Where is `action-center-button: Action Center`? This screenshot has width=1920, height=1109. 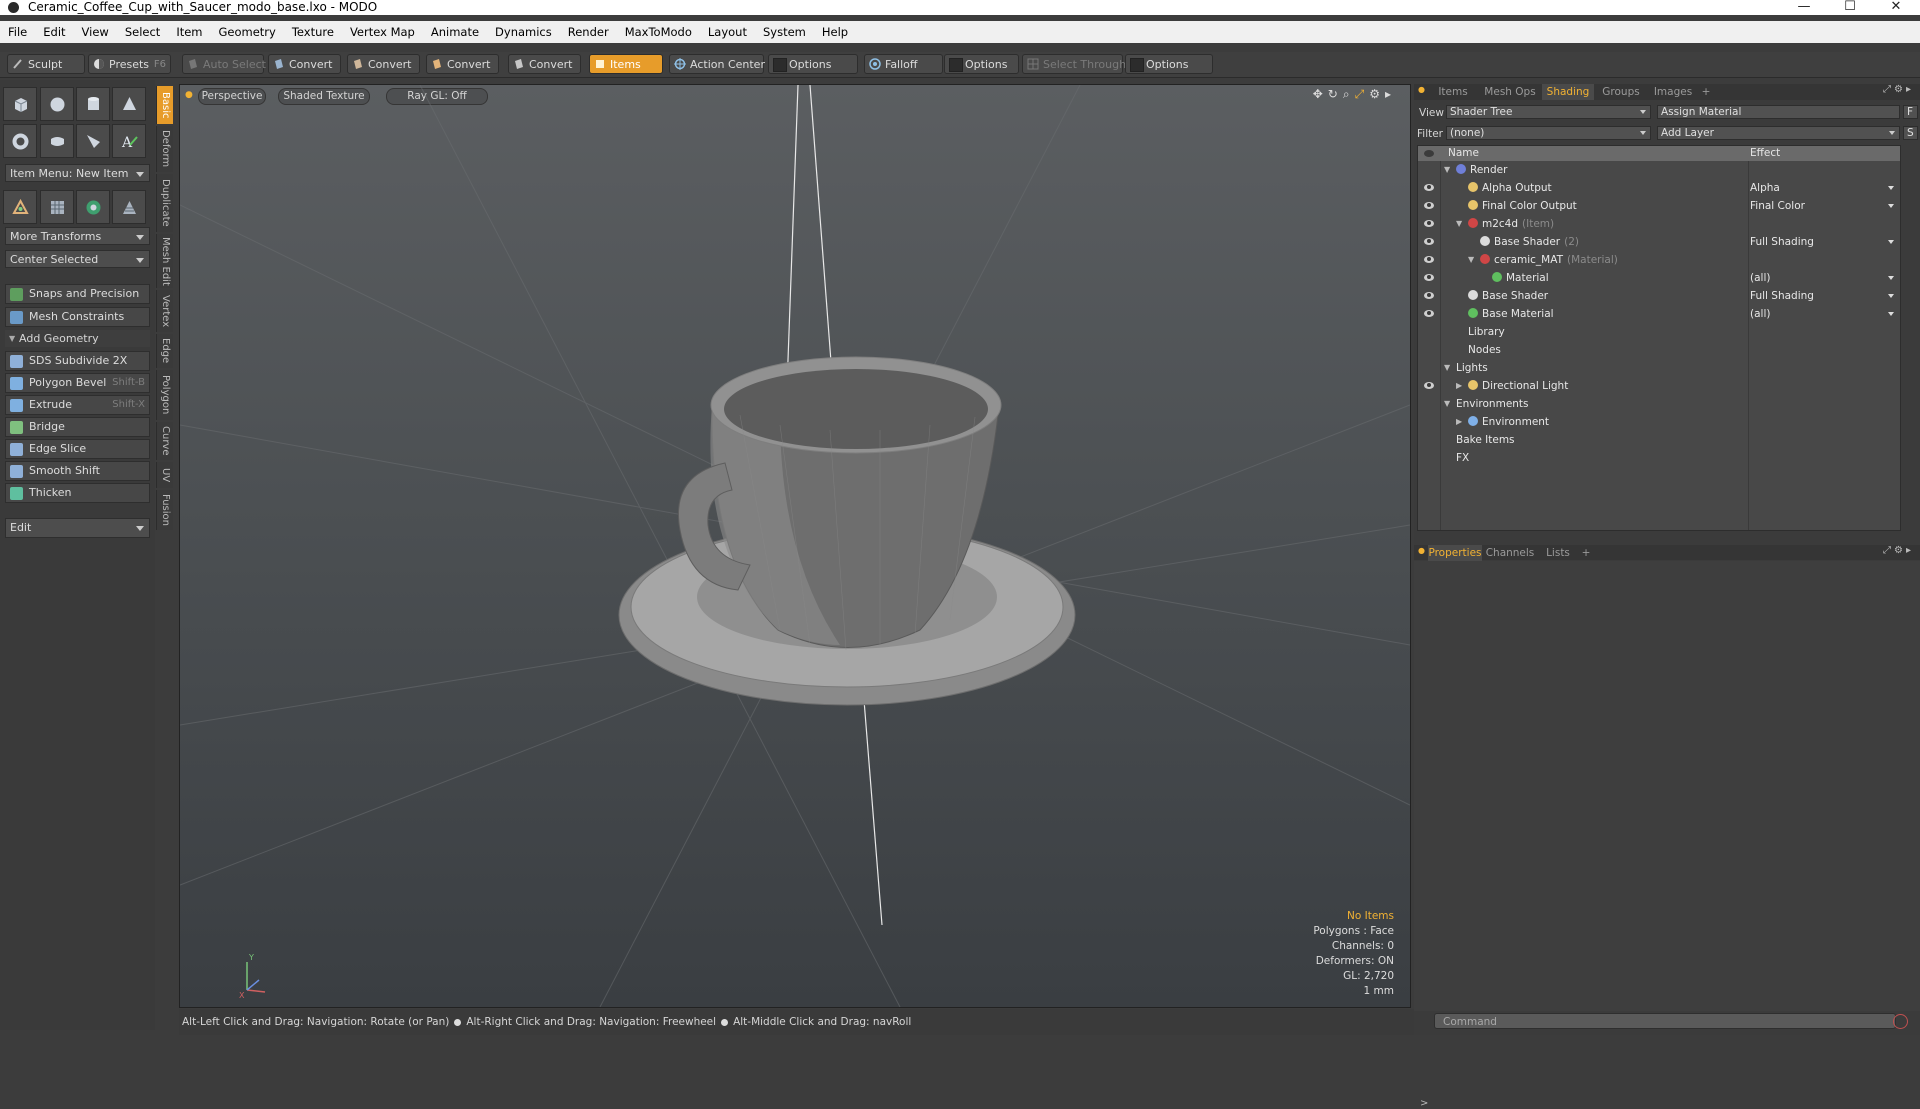 action-center-button: Action Center is located at coordinates (717, 64).